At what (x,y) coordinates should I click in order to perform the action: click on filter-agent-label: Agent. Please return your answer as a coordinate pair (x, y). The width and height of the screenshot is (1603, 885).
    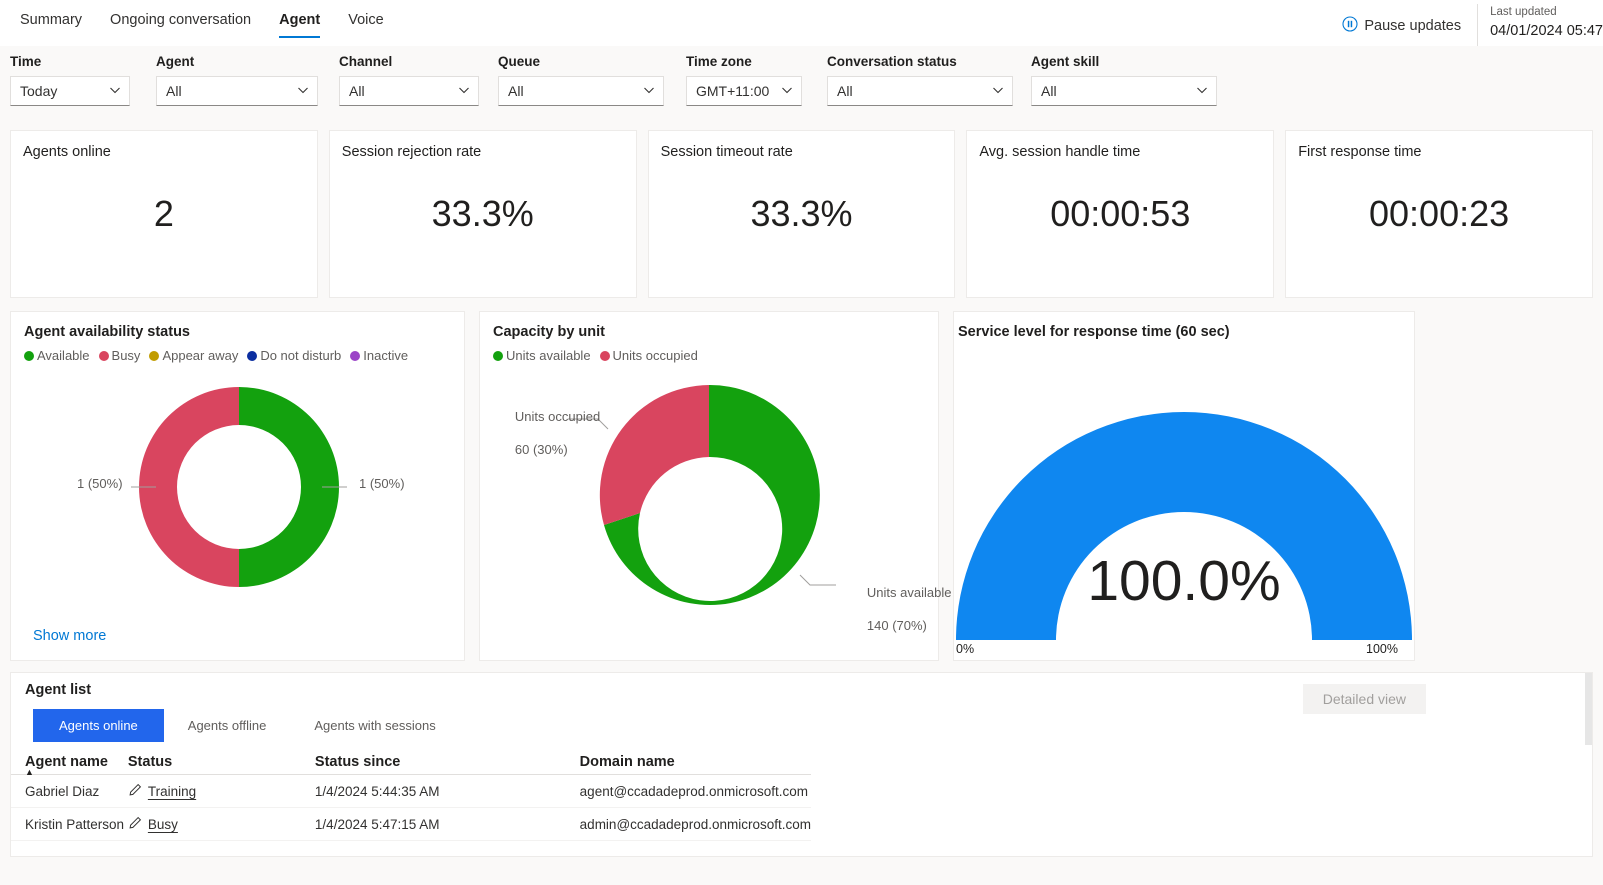
    Looking at the image, I should click on (175, 61).